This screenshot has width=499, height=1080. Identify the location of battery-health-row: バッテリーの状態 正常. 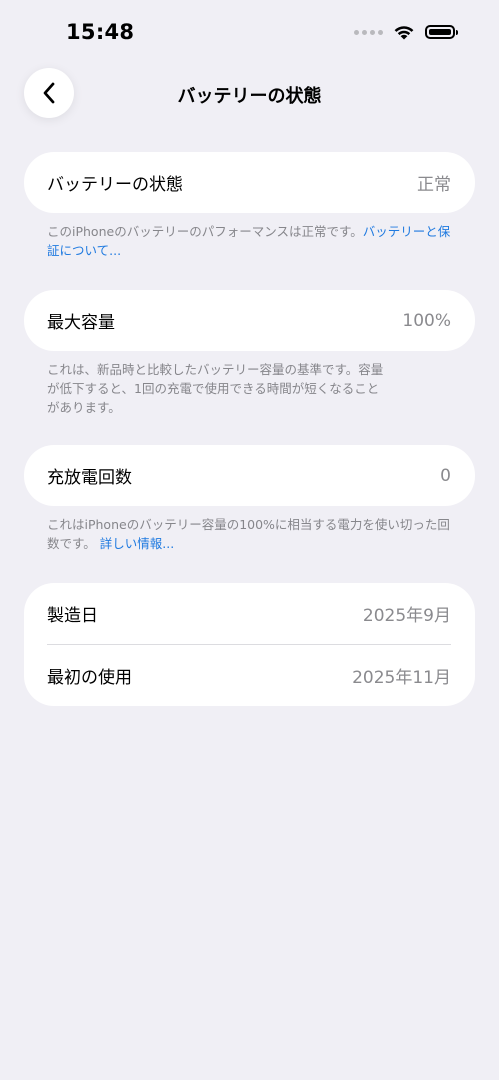
(249, 182).